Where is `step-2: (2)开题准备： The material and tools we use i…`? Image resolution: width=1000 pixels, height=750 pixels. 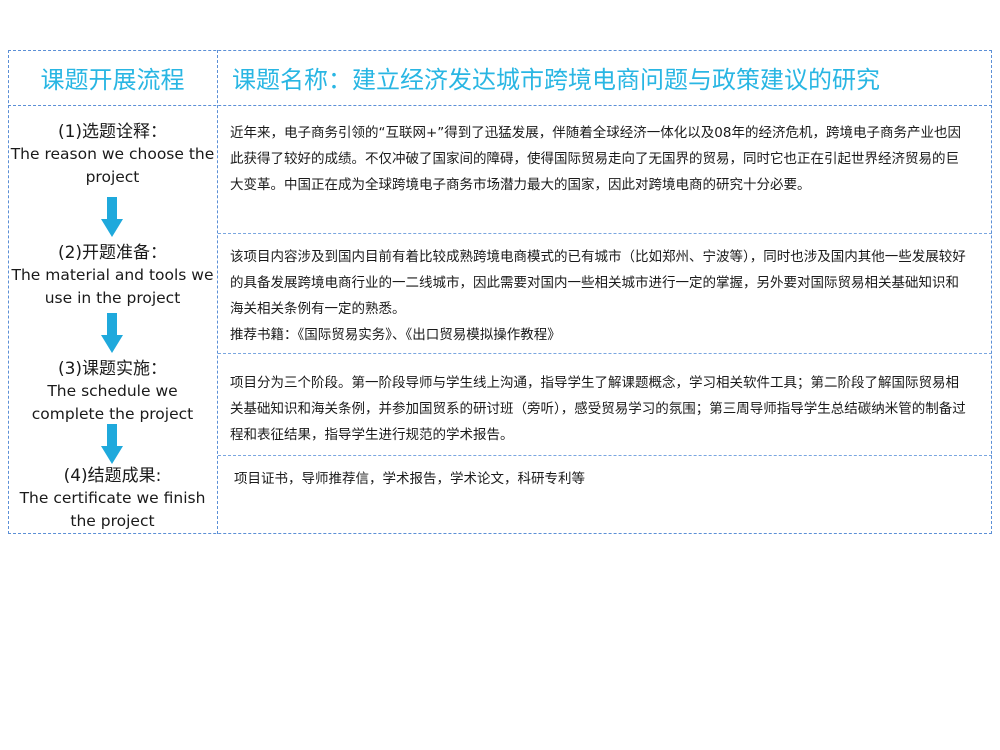 step-2: (2)开题准备： The material and tools we use i… is located at coordinates (112, 276).